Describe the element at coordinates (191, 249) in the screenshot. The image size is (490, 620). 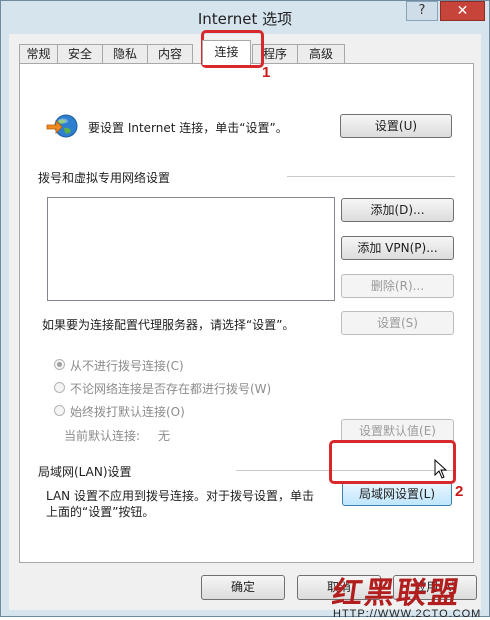
I see `connection-list` at that location.